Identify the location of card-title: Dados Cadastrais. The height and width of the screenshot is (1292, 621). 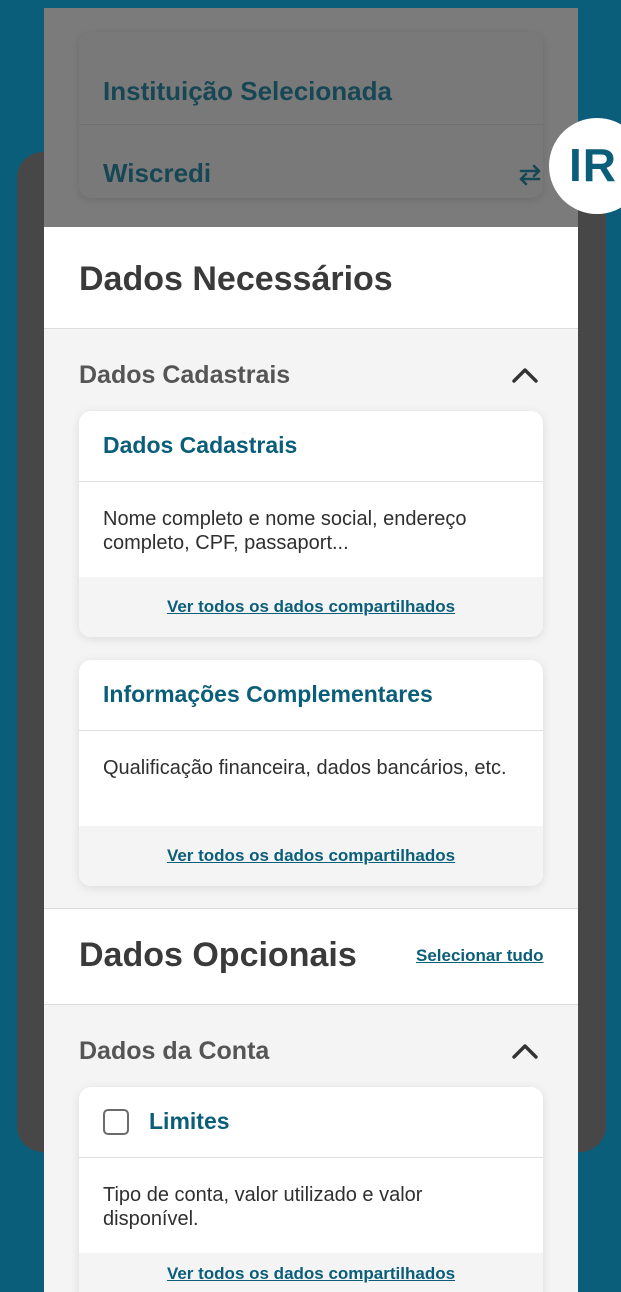
(200, 445).